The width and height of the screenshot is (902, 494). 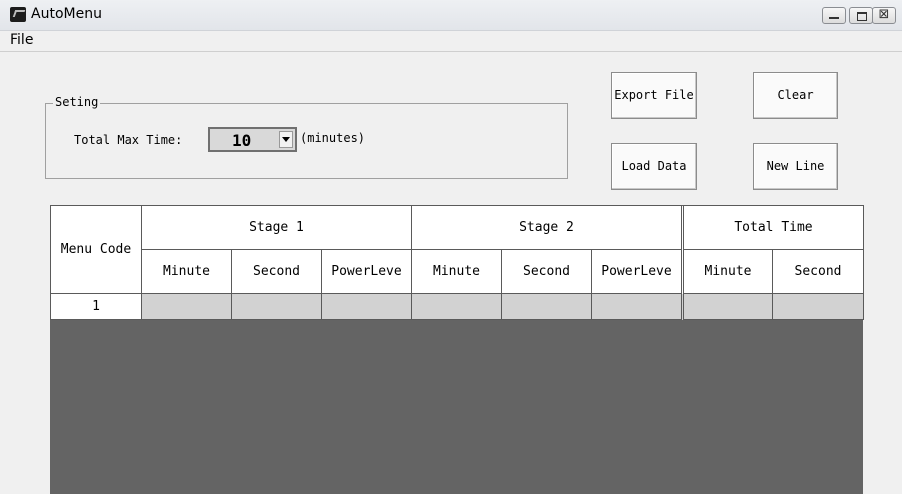 I want to click on load-data-button: Load Data, so click(x=654, y=166).